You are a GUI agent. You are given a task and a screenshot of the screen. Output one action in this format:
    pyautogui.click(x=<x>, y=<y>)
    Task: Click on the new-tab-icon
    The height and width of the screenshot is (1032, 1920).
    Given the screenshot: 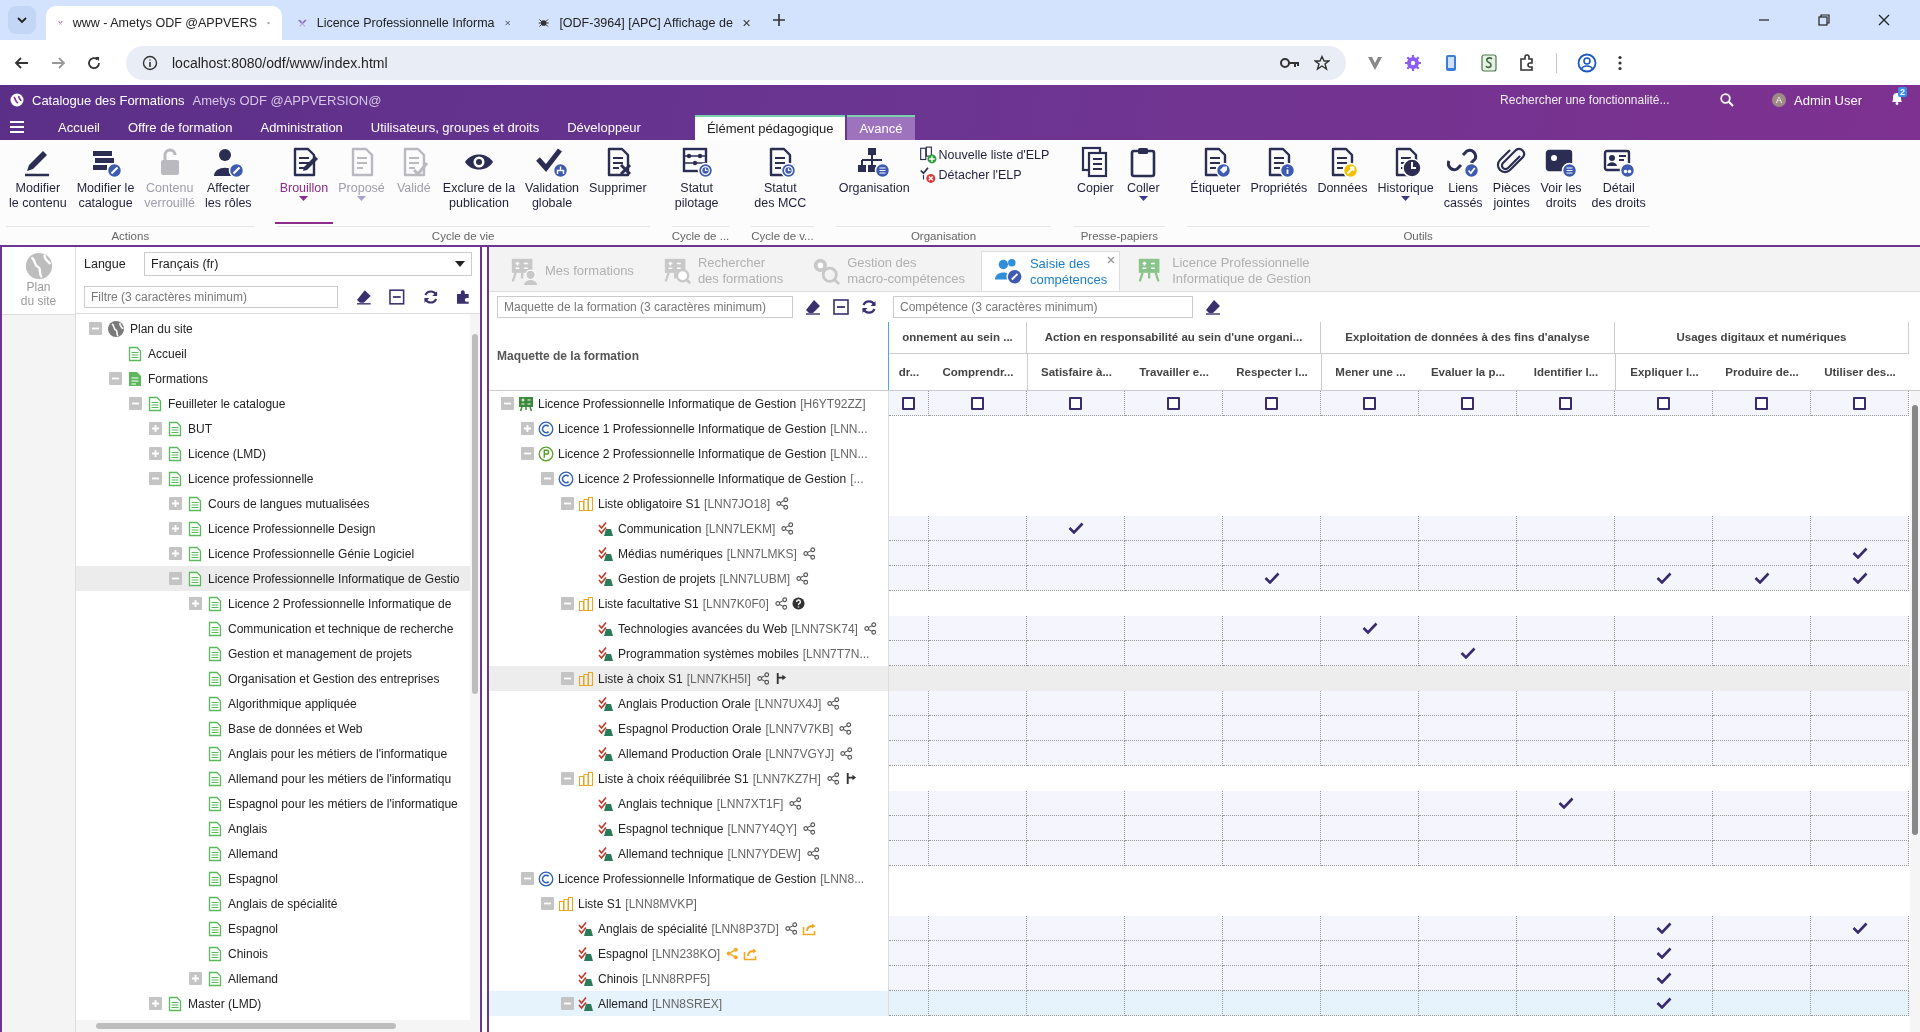 What is the action you would take?
    pyautogui.click(x=779, y=20)
    